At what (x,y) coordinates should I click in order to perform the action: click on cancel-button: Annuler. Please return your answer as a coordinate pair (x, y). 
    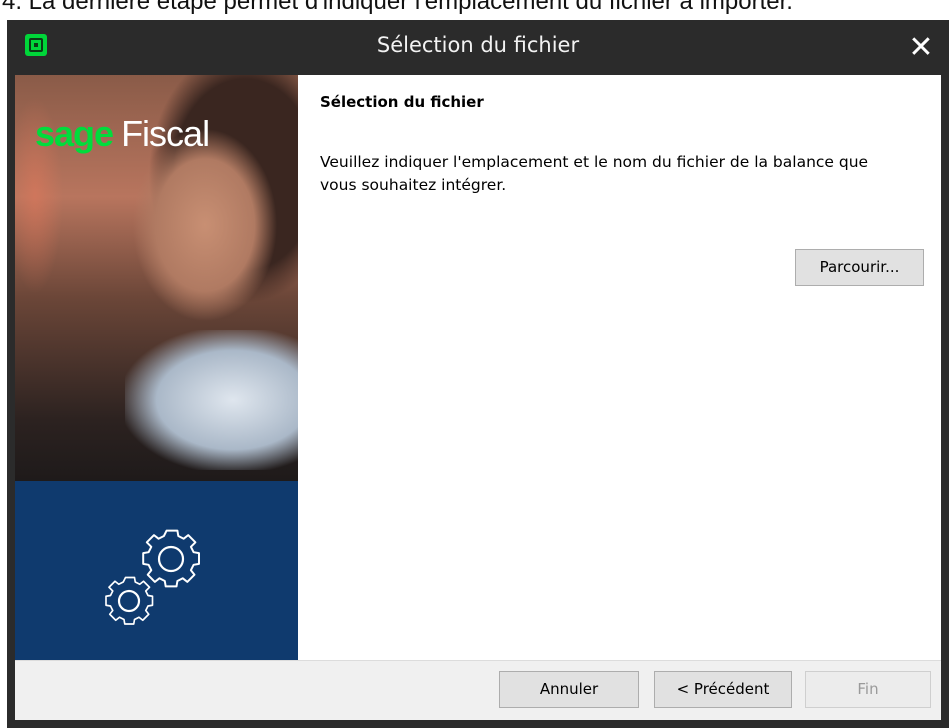
    Looking at the image, I should click on (569, 689).